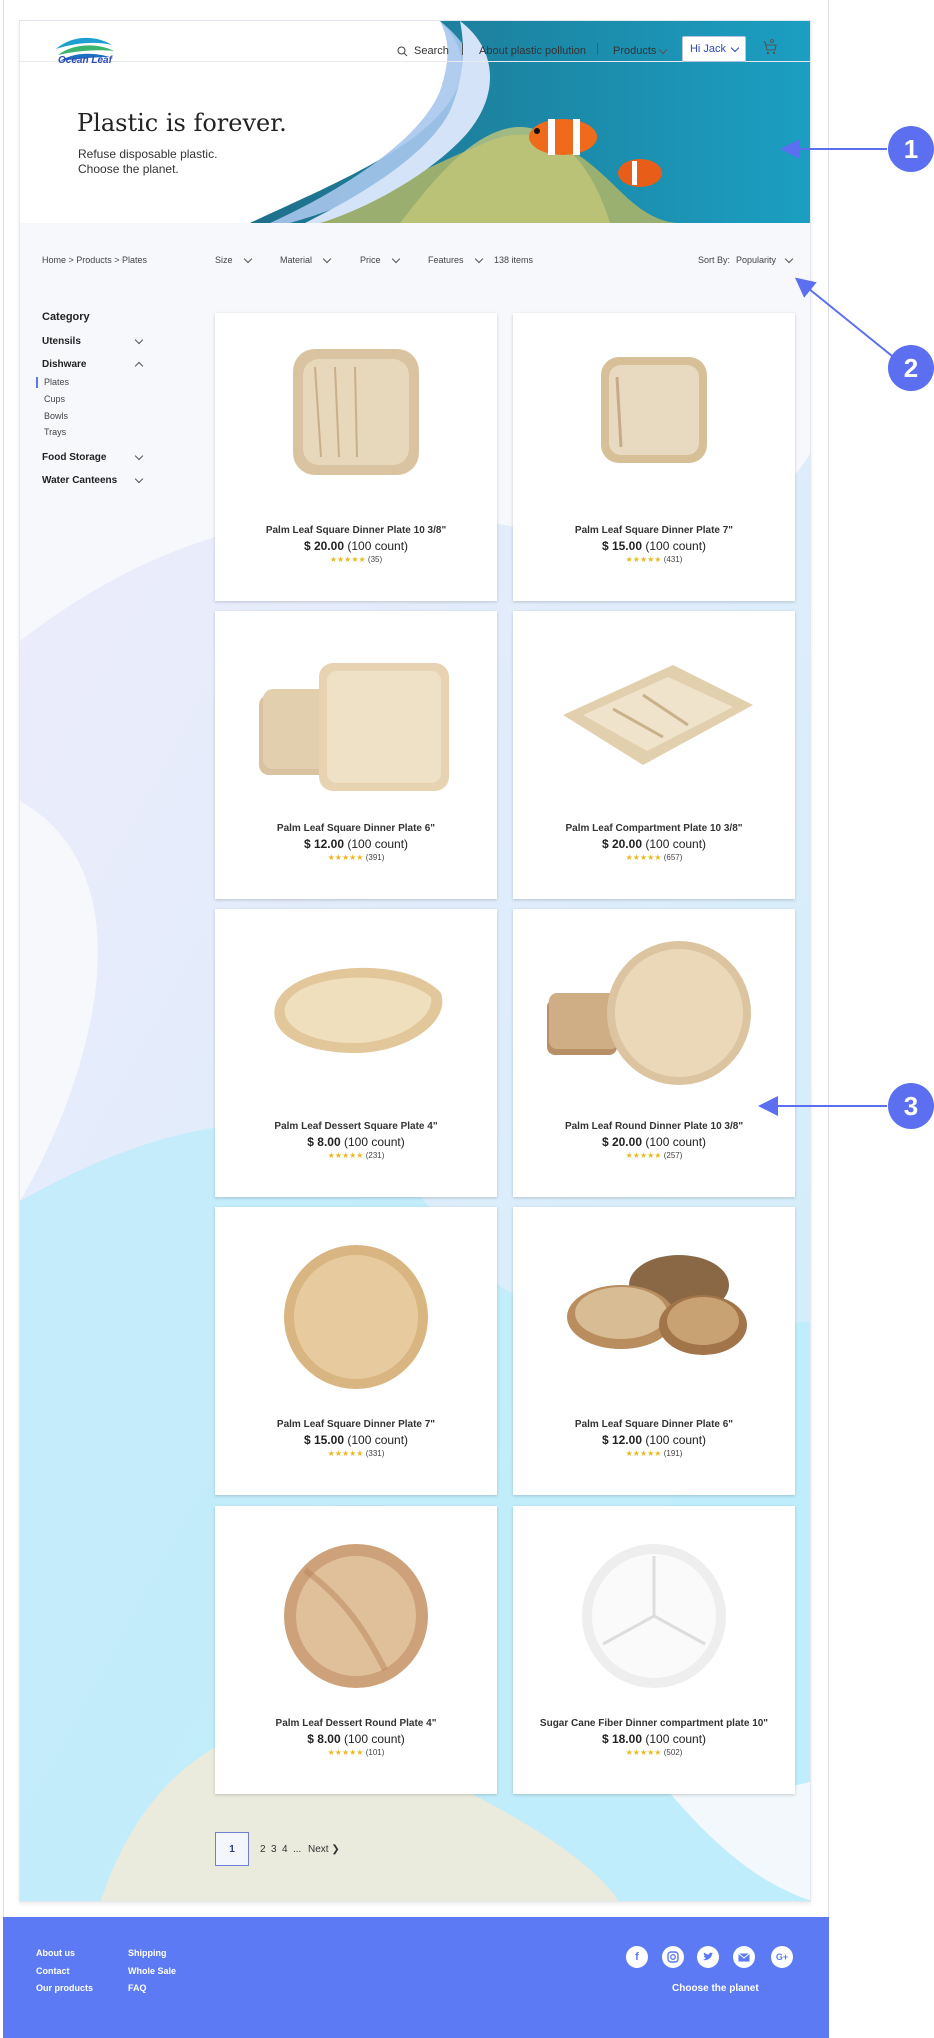 This screenshot has height=2038, width=934. Describe the element at coordinates (64, 1988) in the screenshot. I see `footer-our-products-link: Our products` at that location.